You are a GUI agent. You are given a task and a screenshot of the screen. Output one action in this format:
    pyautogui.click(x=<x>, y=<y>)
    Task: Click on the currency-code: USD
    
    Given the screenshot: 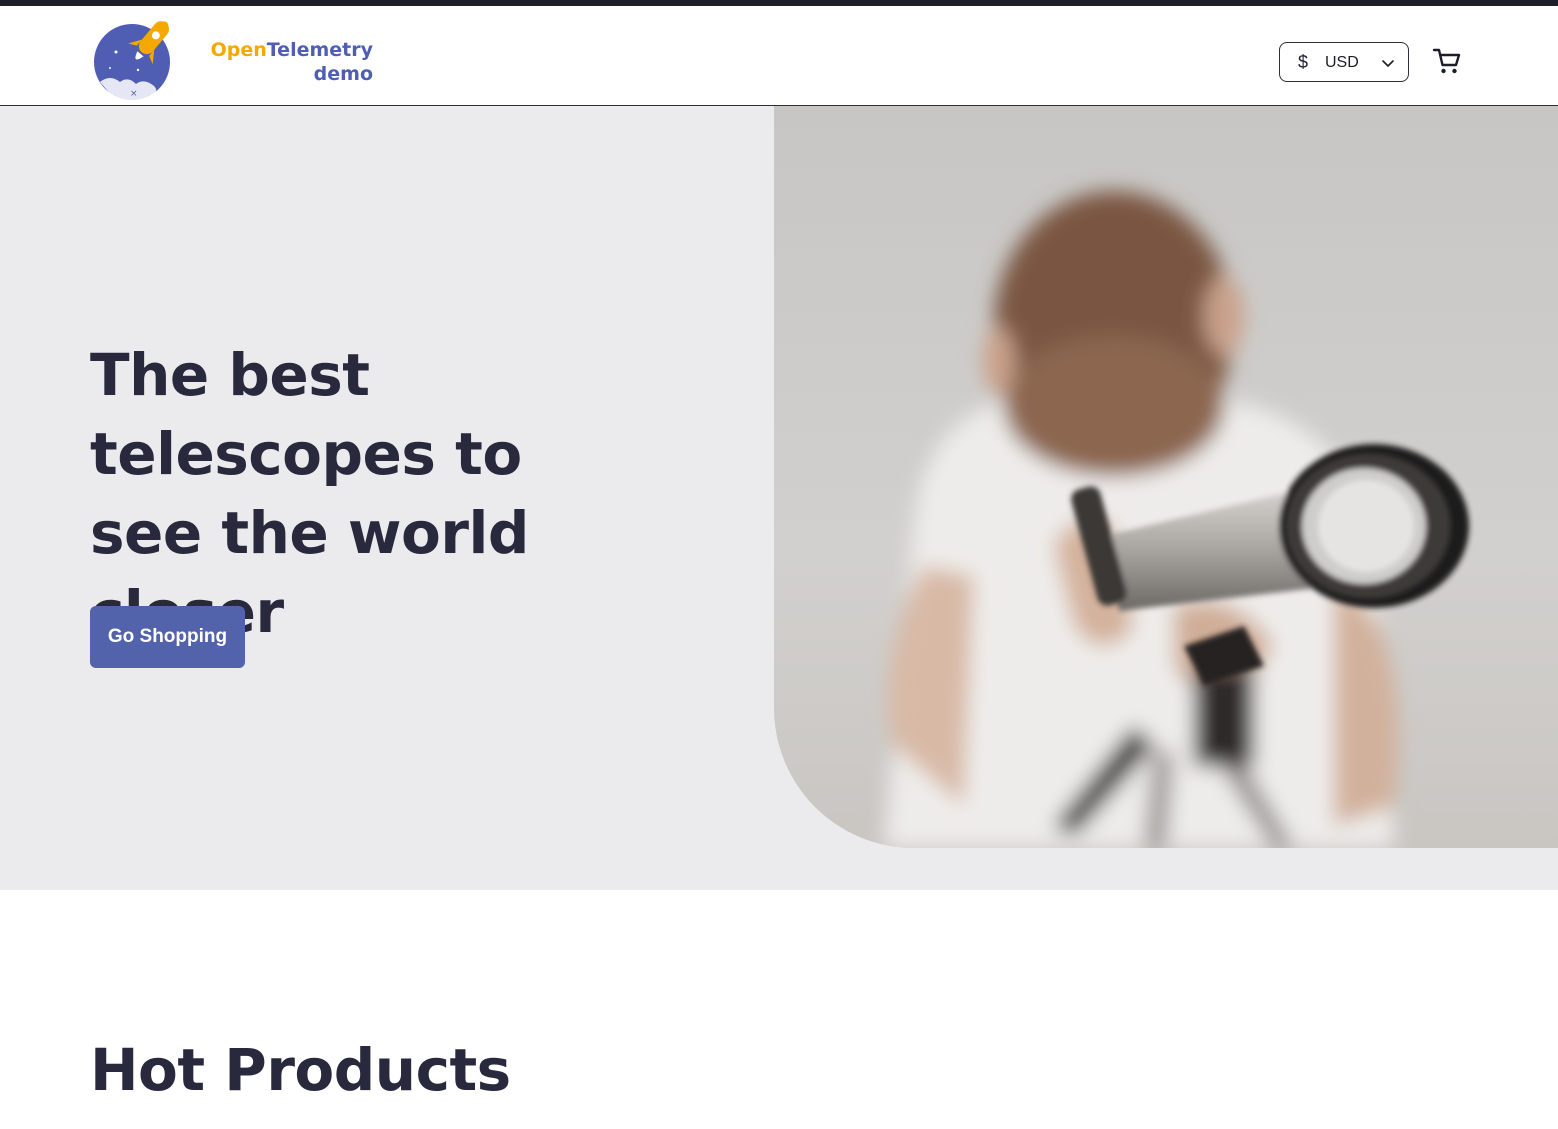 What is the action you would take?
    pyautogui.click(x=1342, y=62)
    